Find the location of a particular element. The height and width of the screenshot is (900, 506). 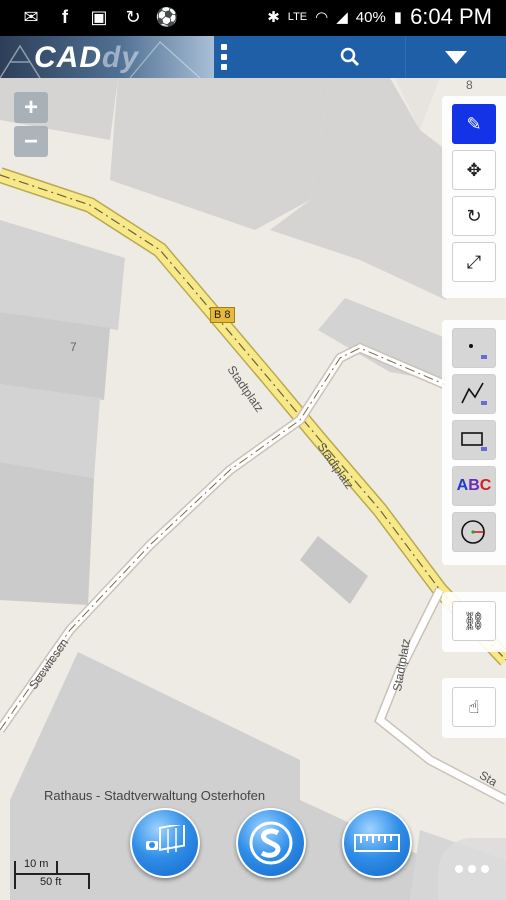

store-icon: ▣ is located at coordinates (99, 17).